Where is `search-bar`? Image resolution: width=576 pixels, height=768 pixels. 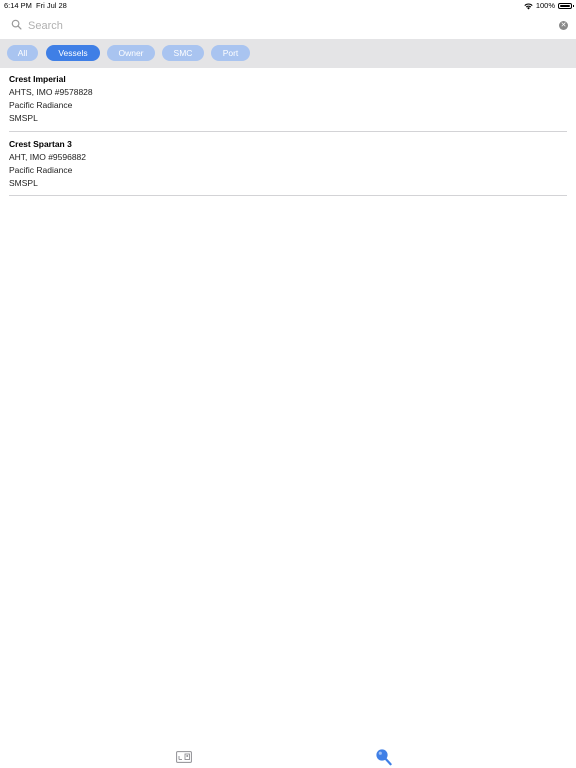 search-bar is located at coordinates (278, 25).